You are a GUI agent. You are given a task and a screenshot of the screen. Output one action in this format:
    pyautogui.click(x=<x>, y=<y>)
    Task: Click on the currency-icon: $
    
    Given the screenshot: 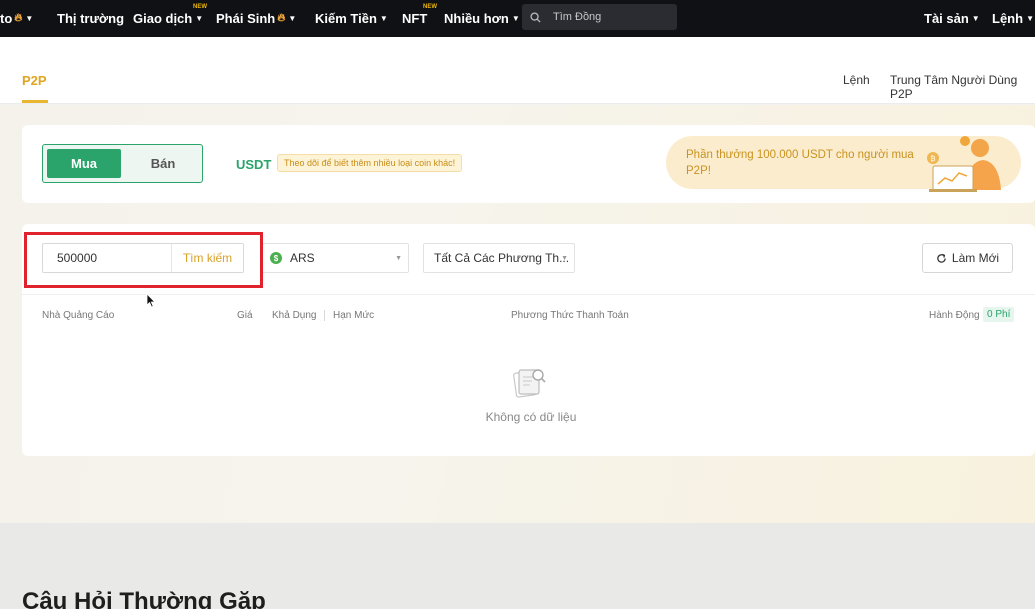 What is the action you would take?
    pyautogui.click(x=276, y=258)
    